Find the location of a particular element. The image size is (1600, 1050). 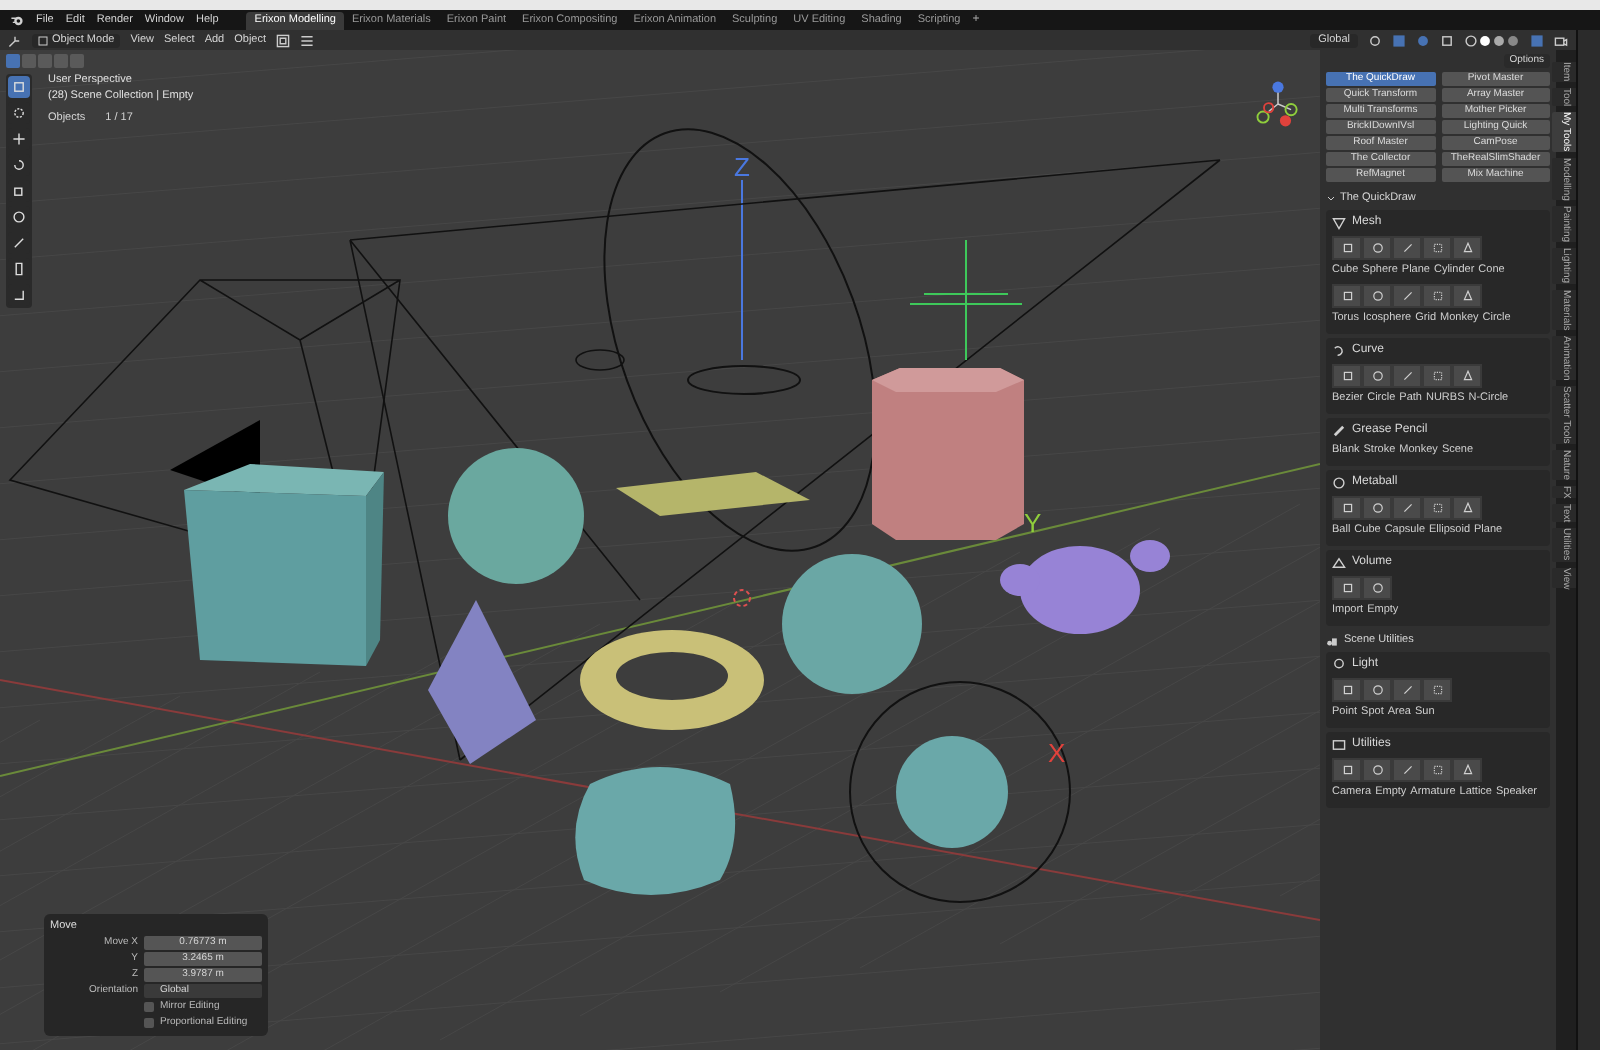

rotate-tool-icon is located at coordinates (19, 165).